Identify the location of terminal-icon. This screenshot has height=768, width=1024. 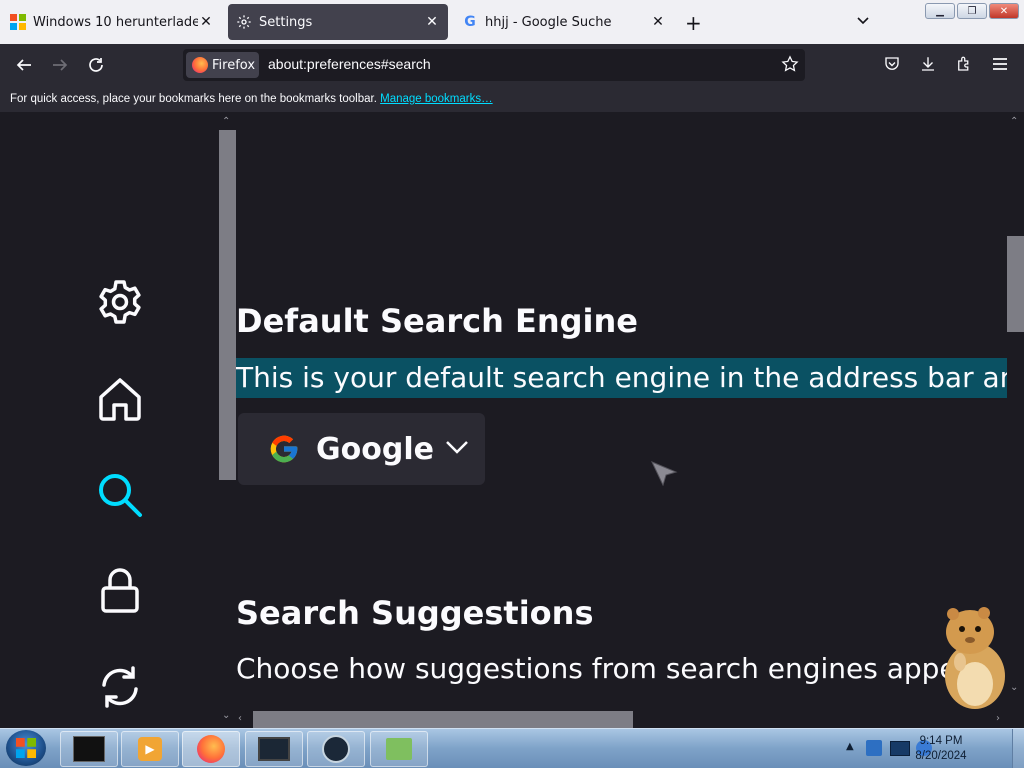
(89, 749).